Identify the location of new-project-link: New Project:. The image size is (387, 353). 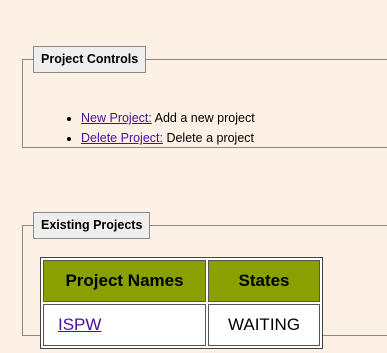
(116, 118).